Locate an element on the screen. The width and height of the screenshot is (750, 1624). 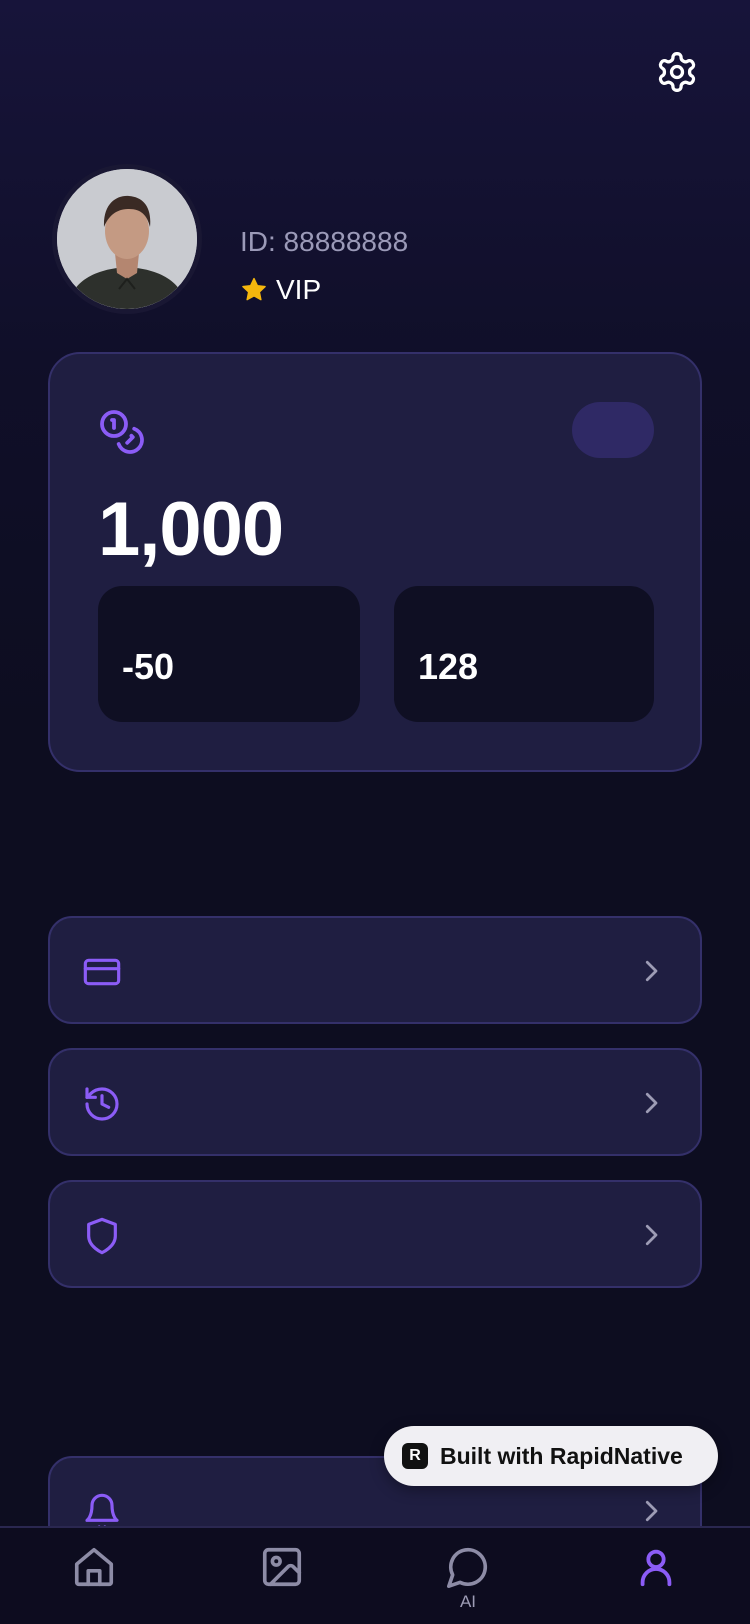
menu-item-payment is located at coordinates (375, 970).